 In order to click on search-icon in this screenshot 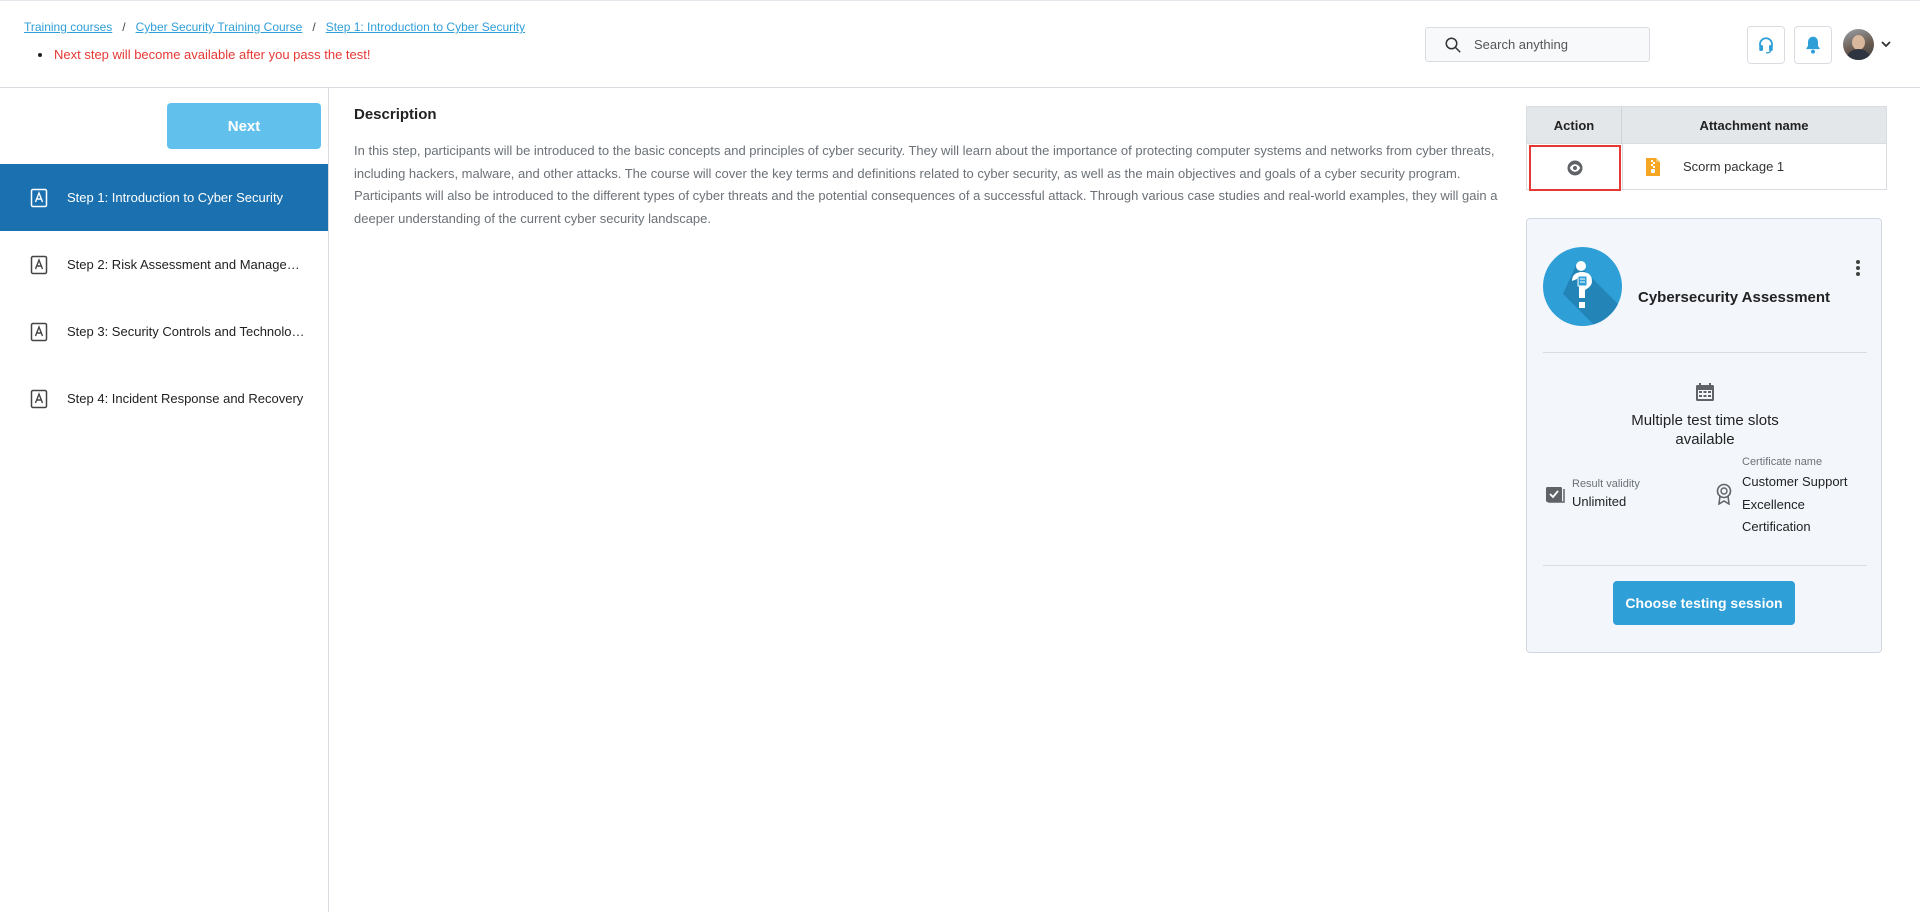, I will do `click(1453, 44)`.